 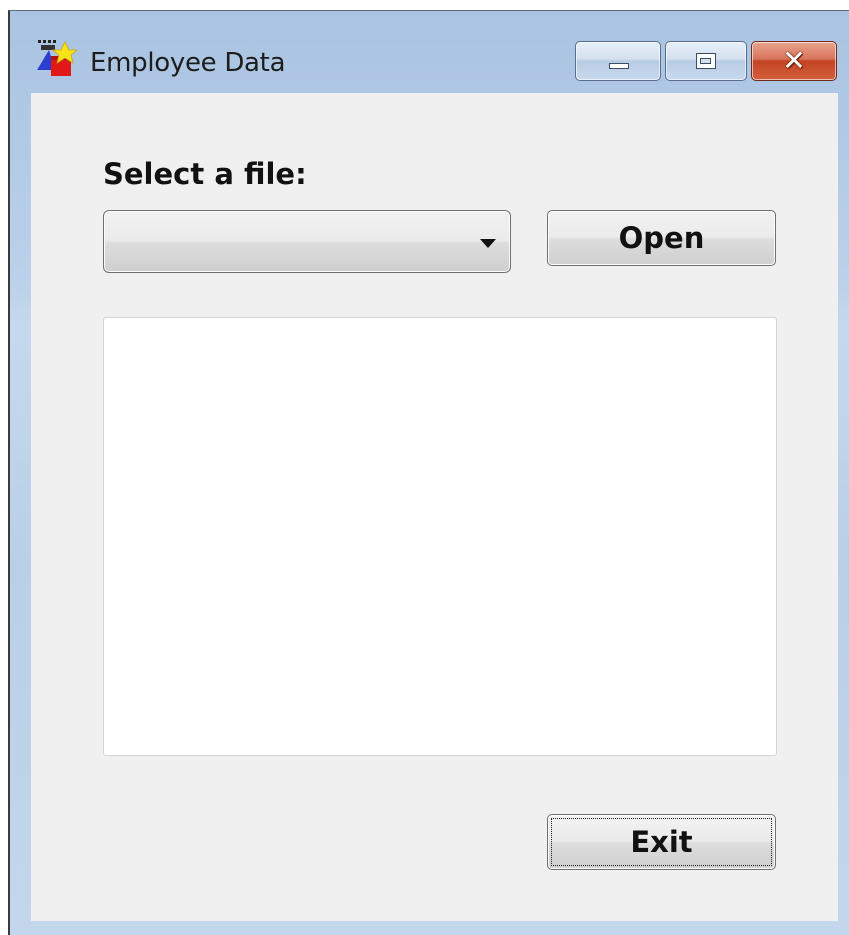 What do you see at coordinates (661, 238) in the screenshot?
I see `open-button: Open` at bounding box center [661, 238].